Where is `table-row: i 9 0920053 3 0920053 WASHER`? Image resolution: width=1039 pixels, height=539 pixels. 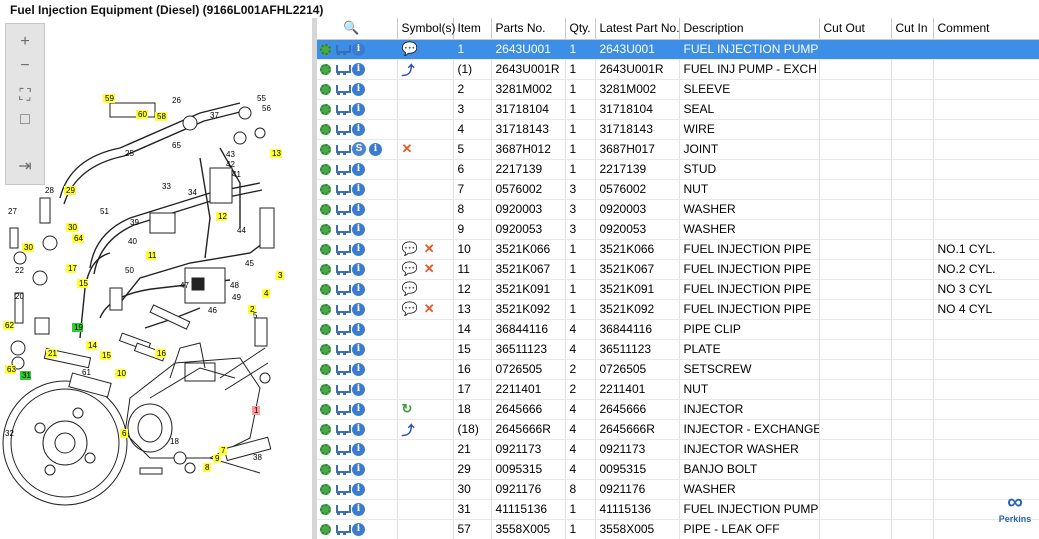
table-row: i 9 0920053 3 0920053 WASHER is located at coordinates (678, 229).